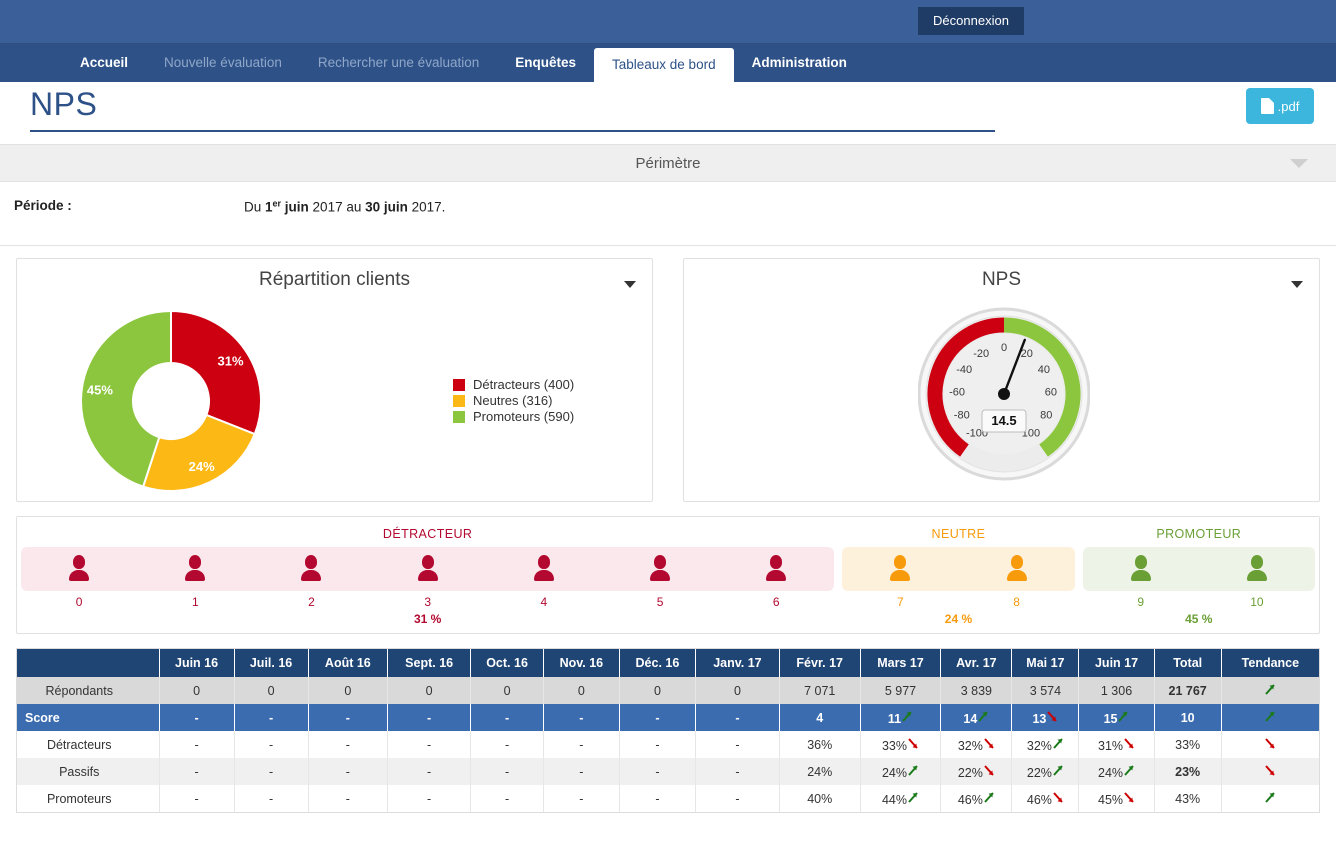  What do you see at coordinates (512, 131) in the screenshot?
I see `title-underline` at bounding box center [512, 131].